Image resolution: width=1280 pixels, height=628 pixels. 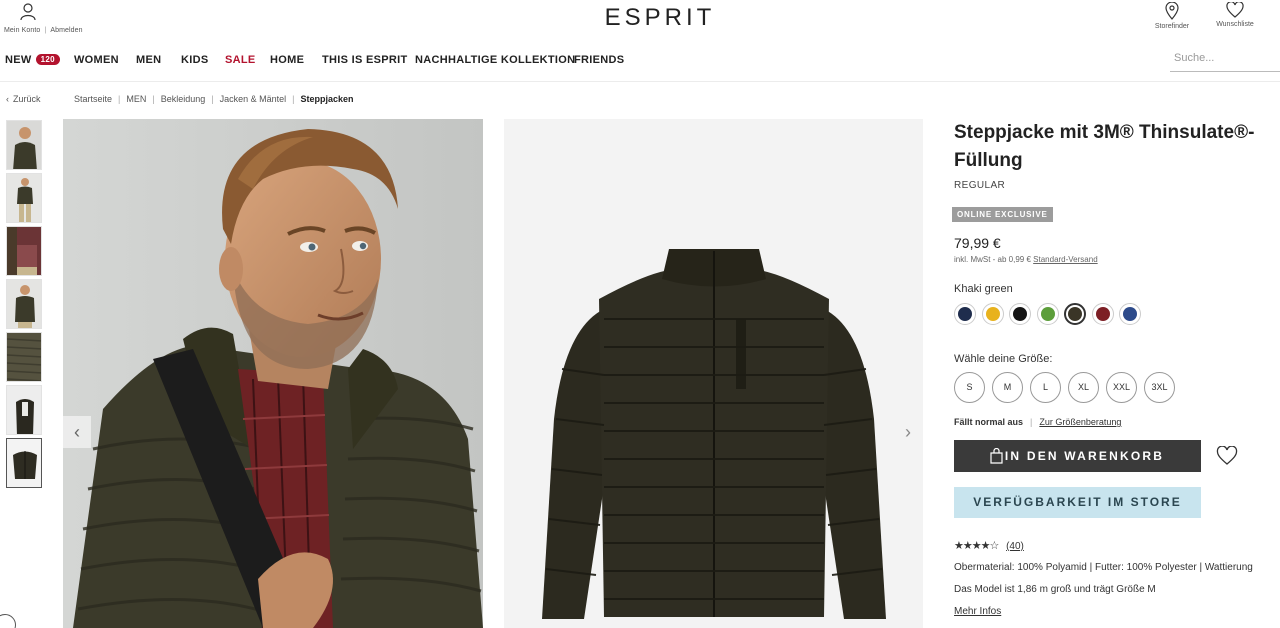 What do you see at coordinates (1121, 387) in the screenshot?
I see `size-option-xxl: XXL` at bounding box center [1121, 387].